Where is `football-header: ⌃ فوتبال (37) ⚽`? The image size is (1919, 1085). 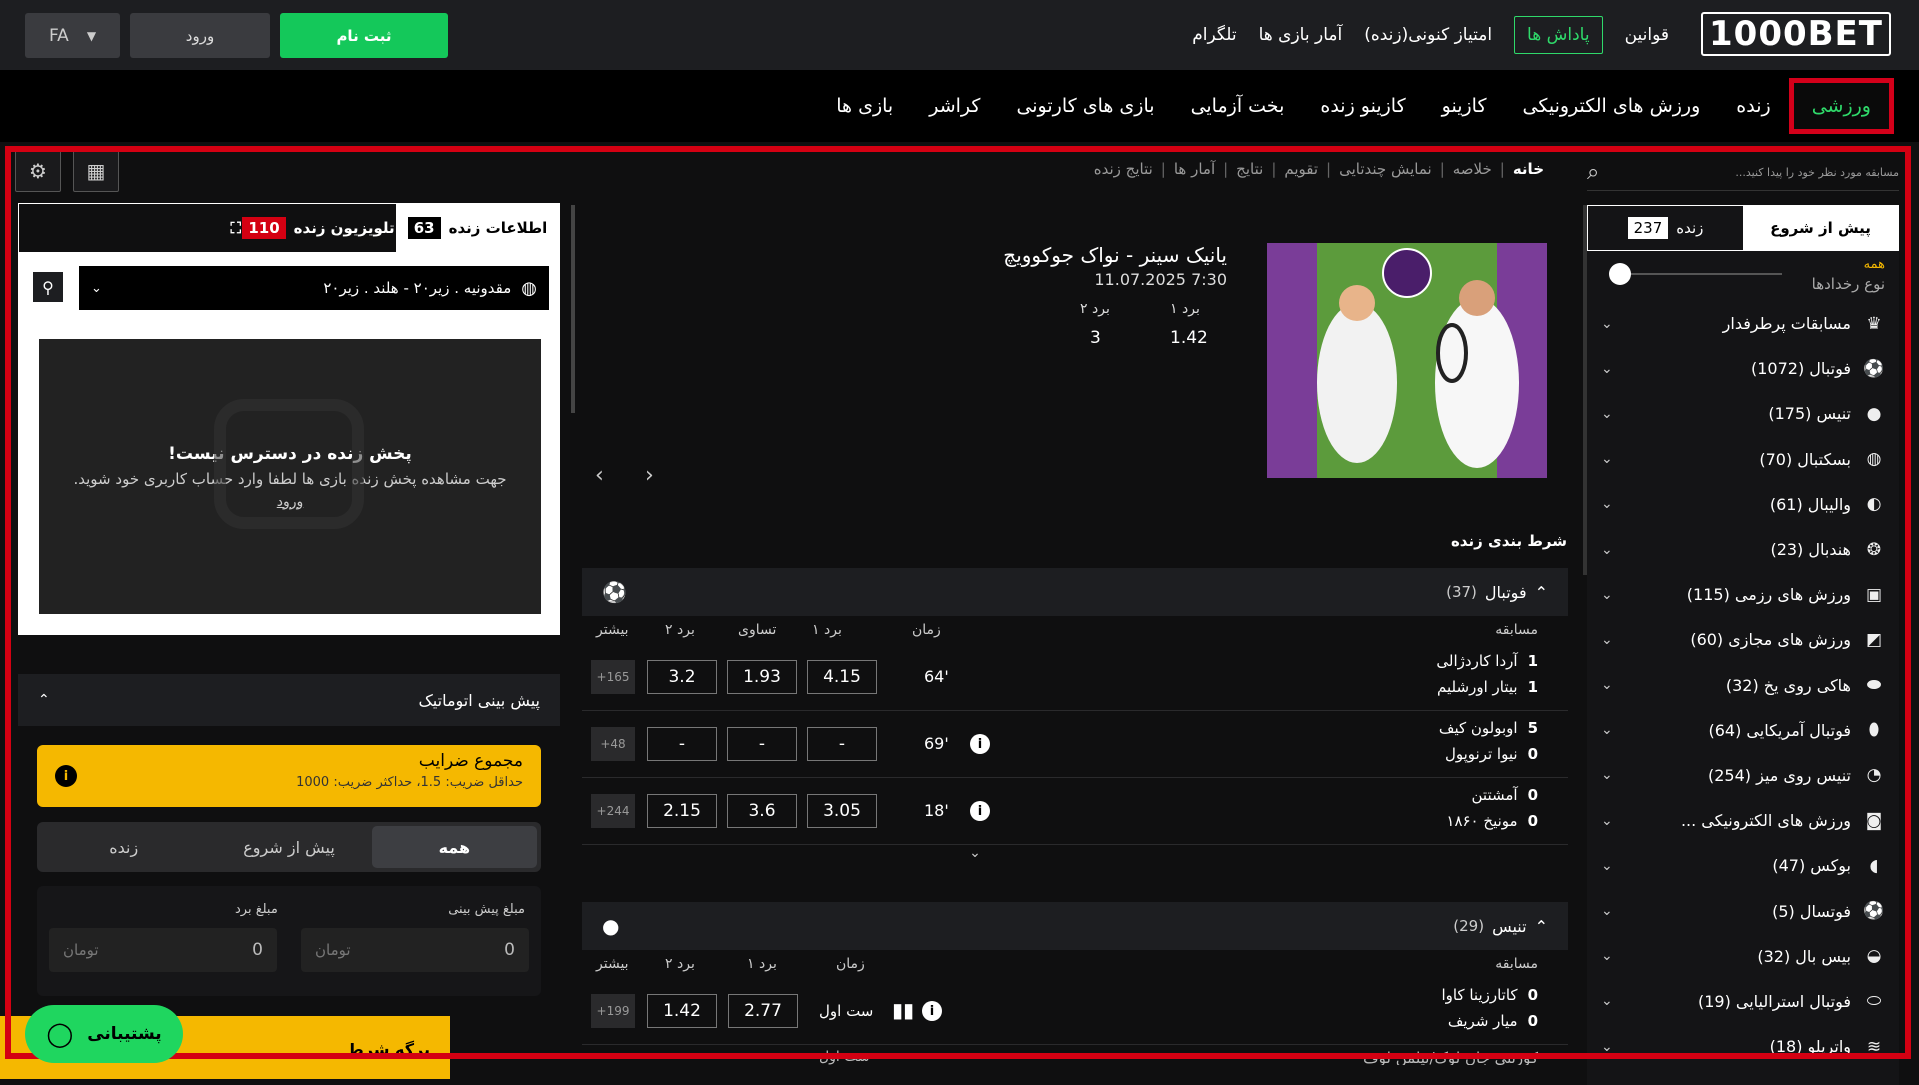
football-header: ⌃ فوتبال (37) ⚽ is located at coordinates (1075, 592).